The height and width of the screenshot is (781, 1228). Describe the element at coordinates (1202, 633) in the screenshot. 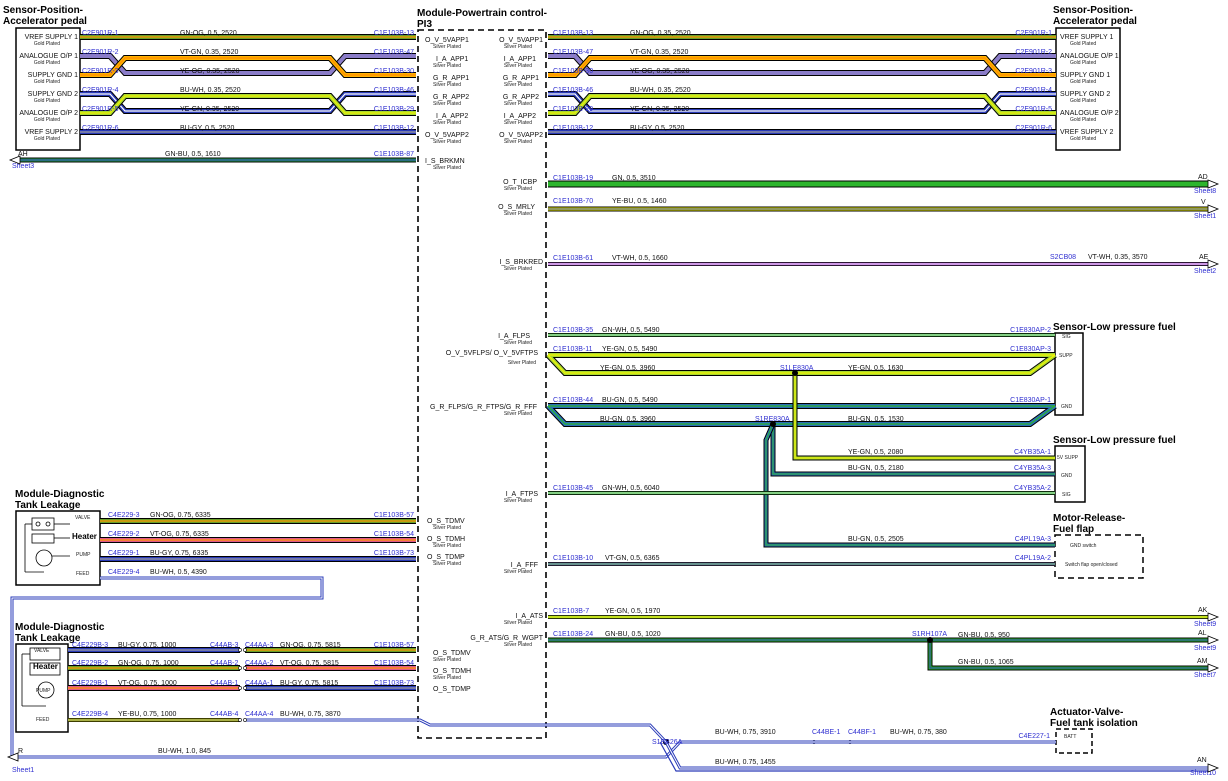

I see `sheet-ref-label: AL` at that location.